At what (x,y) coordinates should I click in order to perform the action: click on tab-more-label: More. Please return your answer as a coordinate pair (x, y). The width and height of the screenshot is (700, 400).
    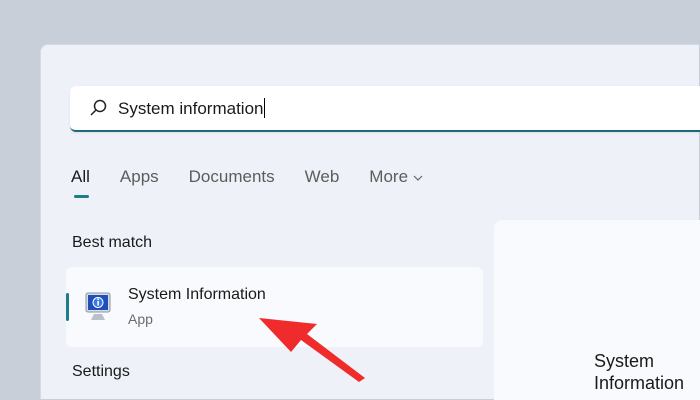
    Looking at the image, I should click on (389, 176).